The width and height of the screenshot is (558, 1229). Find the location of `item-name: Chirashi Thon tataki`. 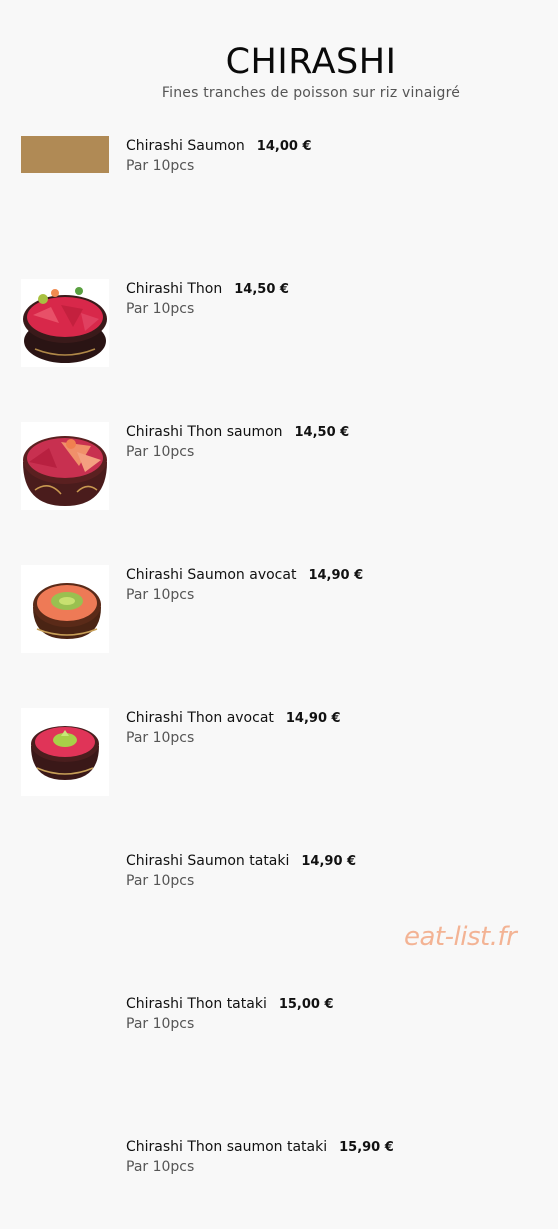

item-name: Chirashi Thon tataki is located at coordinates (196, 1004).